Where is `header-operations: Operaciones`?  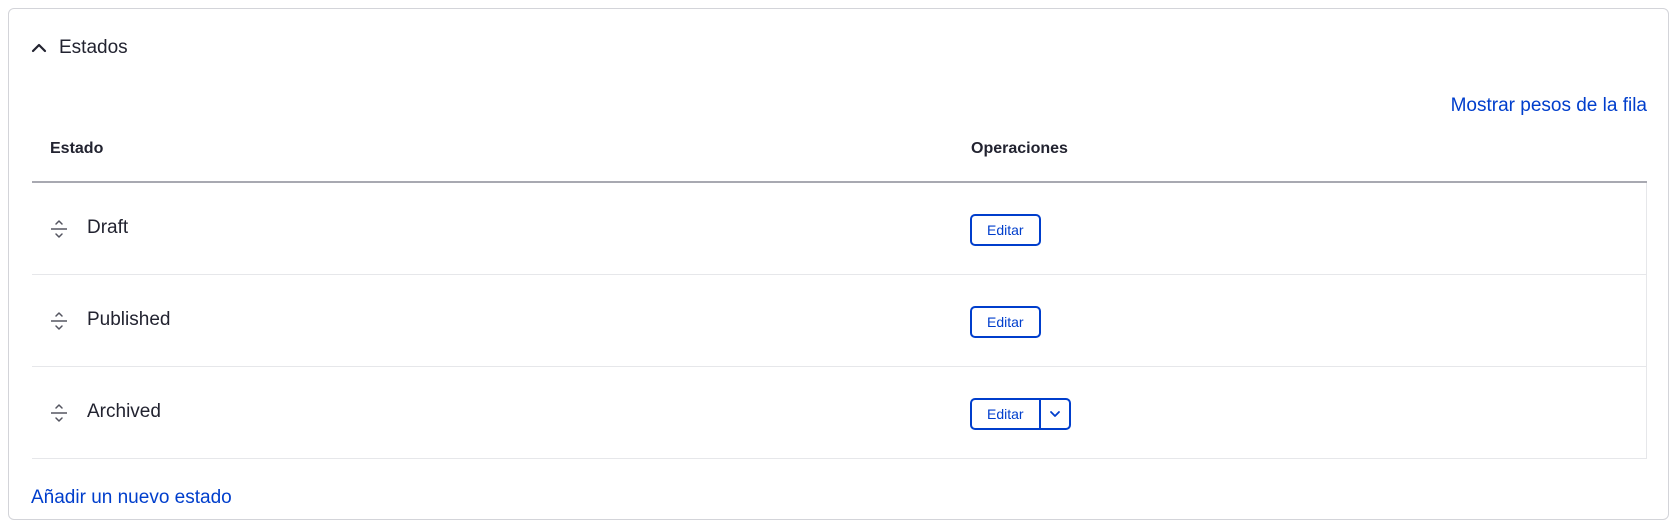 header-operations: Operaciones is located at coordinates (1019, 148).